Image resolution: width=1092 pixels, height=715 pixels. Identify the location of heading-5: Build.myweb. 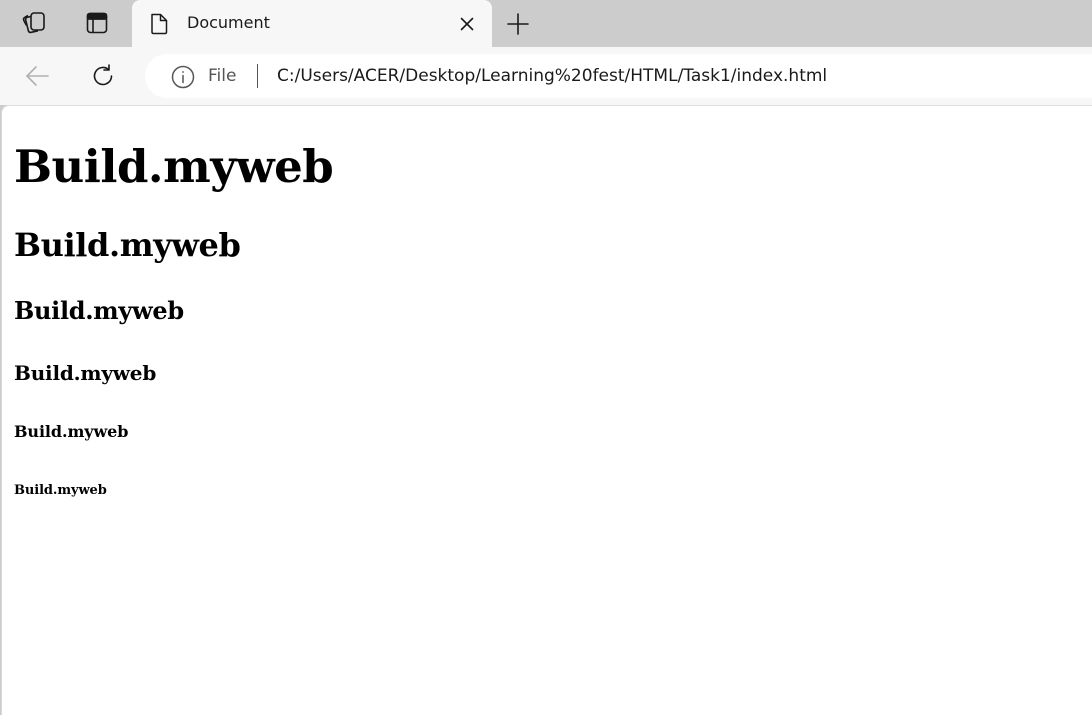
(71, 431).